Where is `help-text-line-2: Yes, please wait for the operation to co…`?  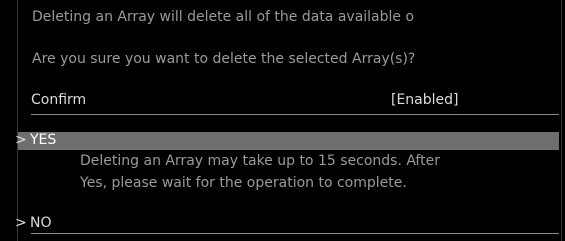
help-text-line-2: Yes, please wait for the operation to co… is located at coordinates (243, 183).